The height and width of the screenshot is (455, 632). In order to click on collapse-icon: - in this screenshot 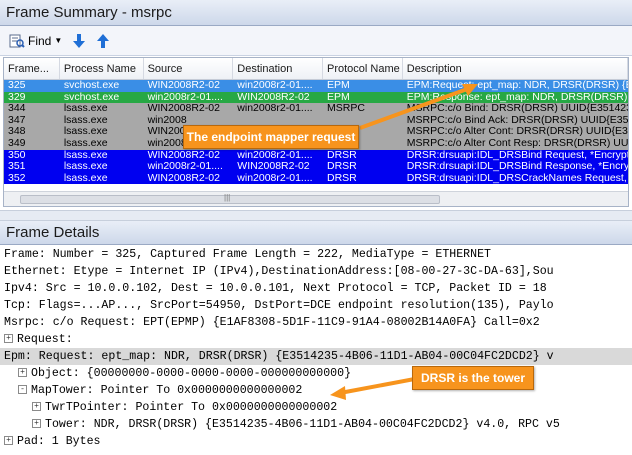, I will do `click(22, 390)`.